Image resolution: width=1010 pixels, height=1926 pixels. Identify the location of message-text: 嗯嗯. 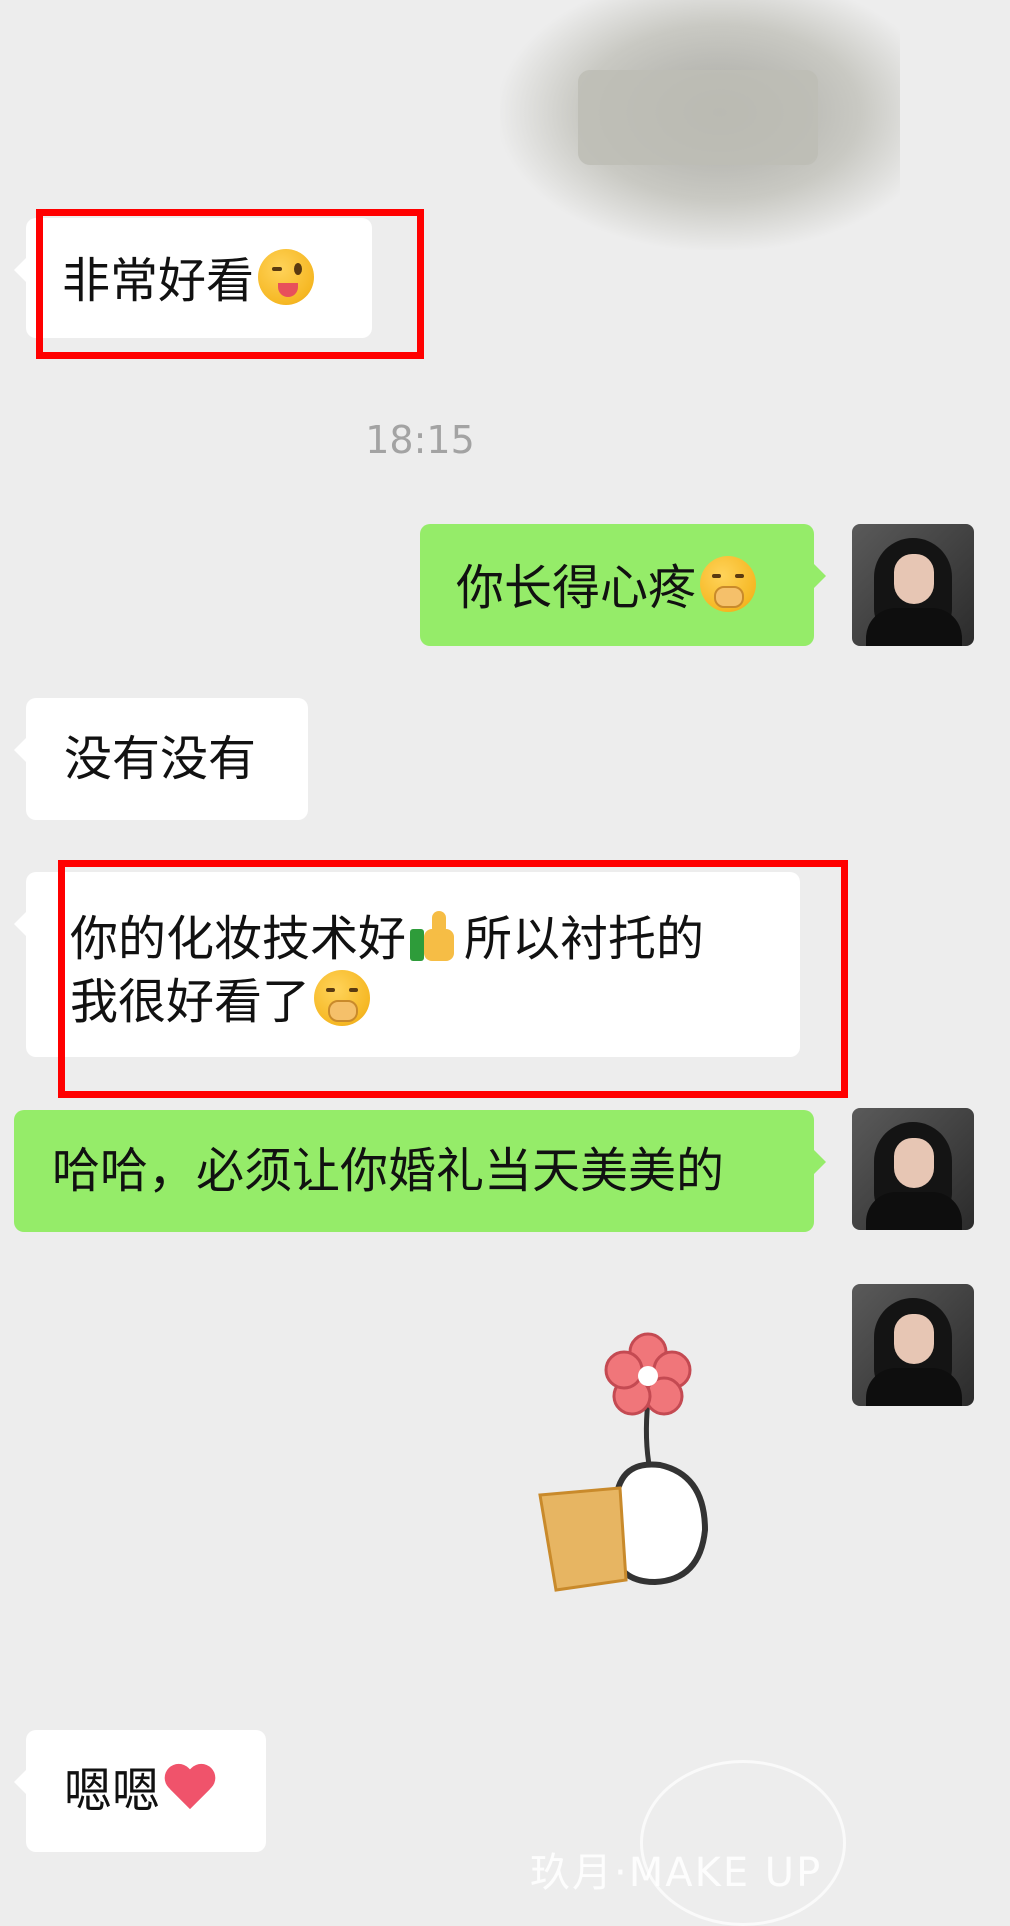
(112, 1791).